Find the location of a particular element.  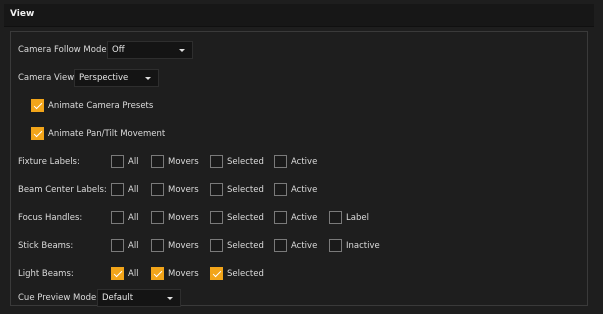

focus-handles-label: Focus Handles: is located at coordinates (50, 218).